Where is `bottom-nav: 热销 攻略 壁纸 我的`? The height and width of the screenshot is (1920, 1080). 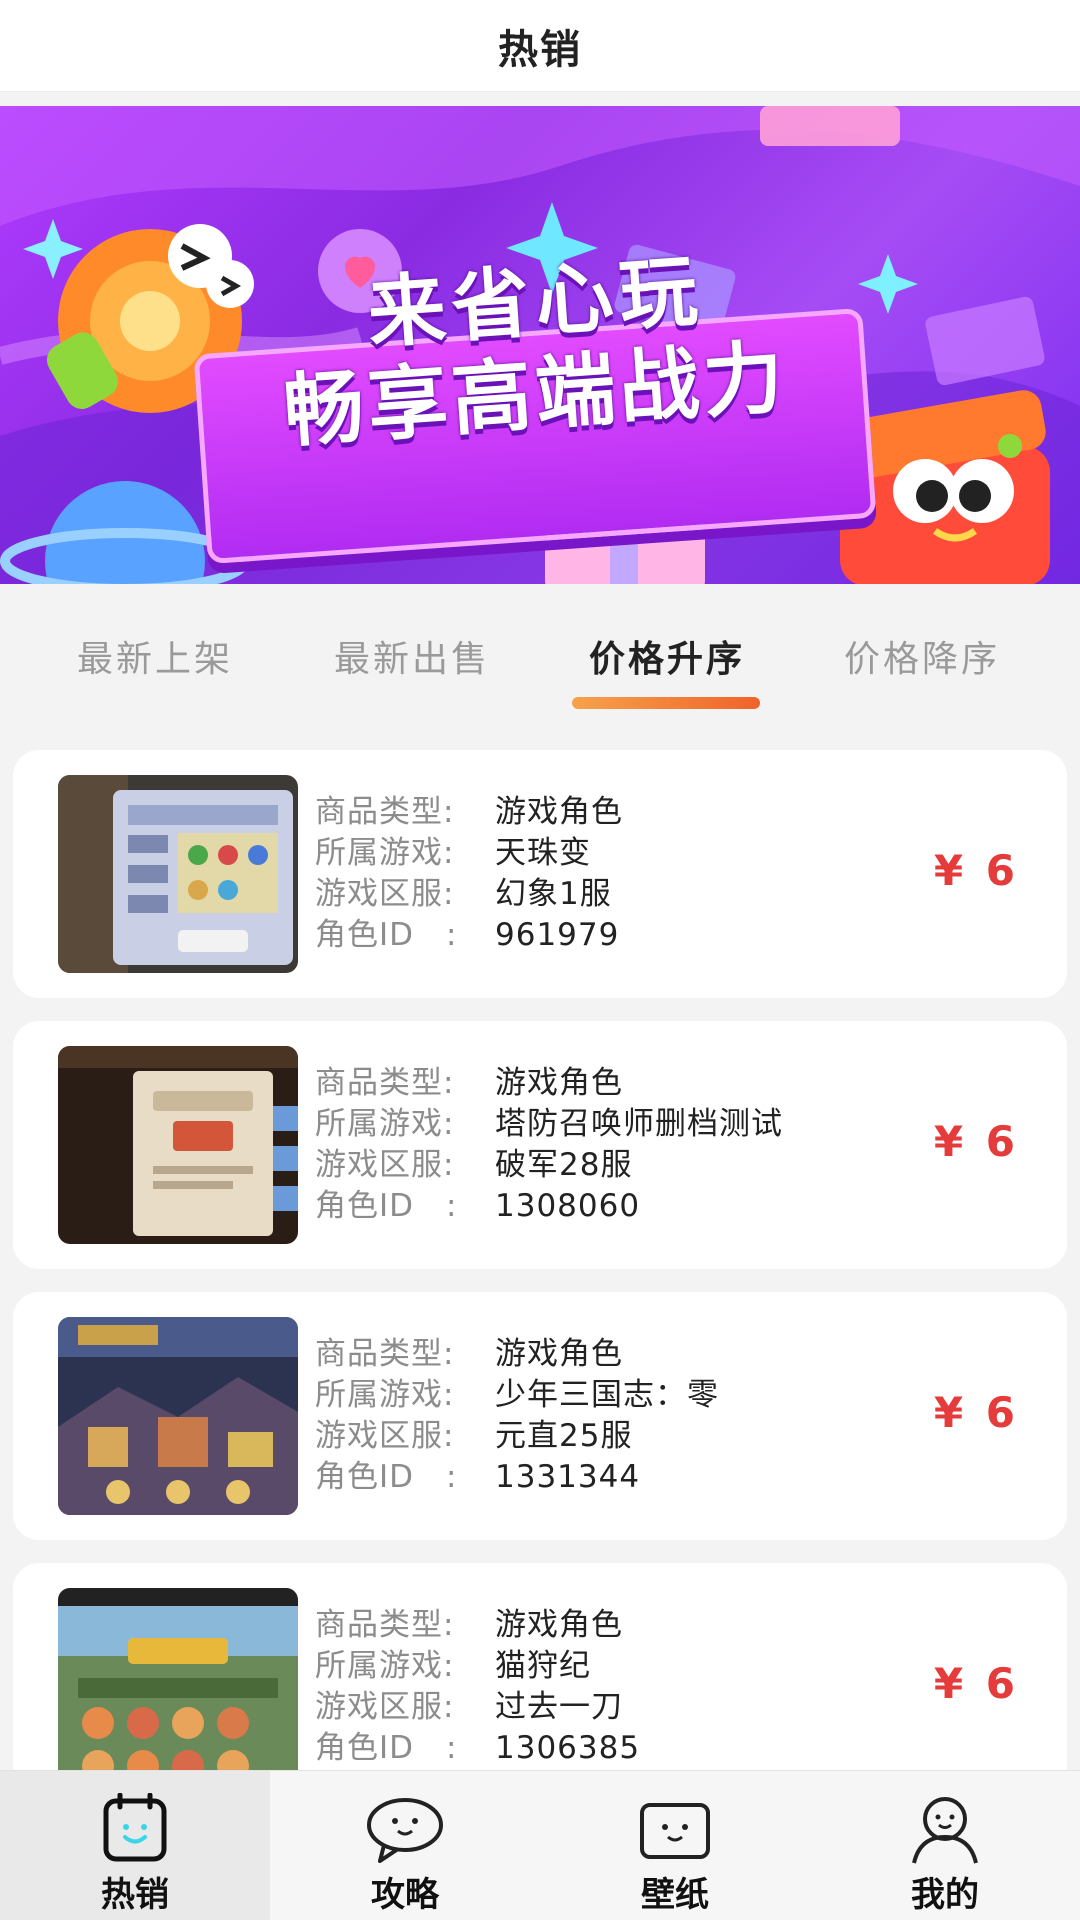 bottom-nav: 热销 攻略 壁纸 我的 is located at coordinates (540, 1845).